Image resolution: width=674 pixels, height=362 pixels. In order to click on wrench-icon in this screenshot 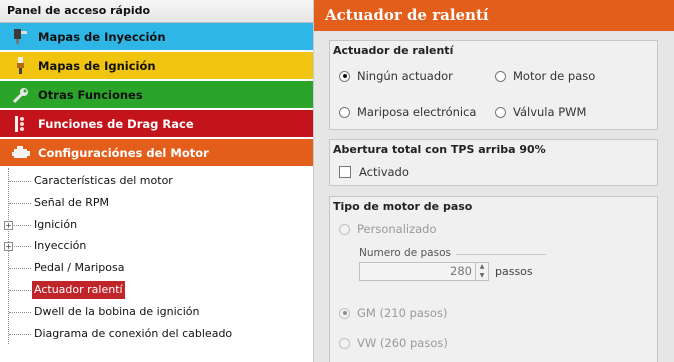, I will do `click(20, 96)`.